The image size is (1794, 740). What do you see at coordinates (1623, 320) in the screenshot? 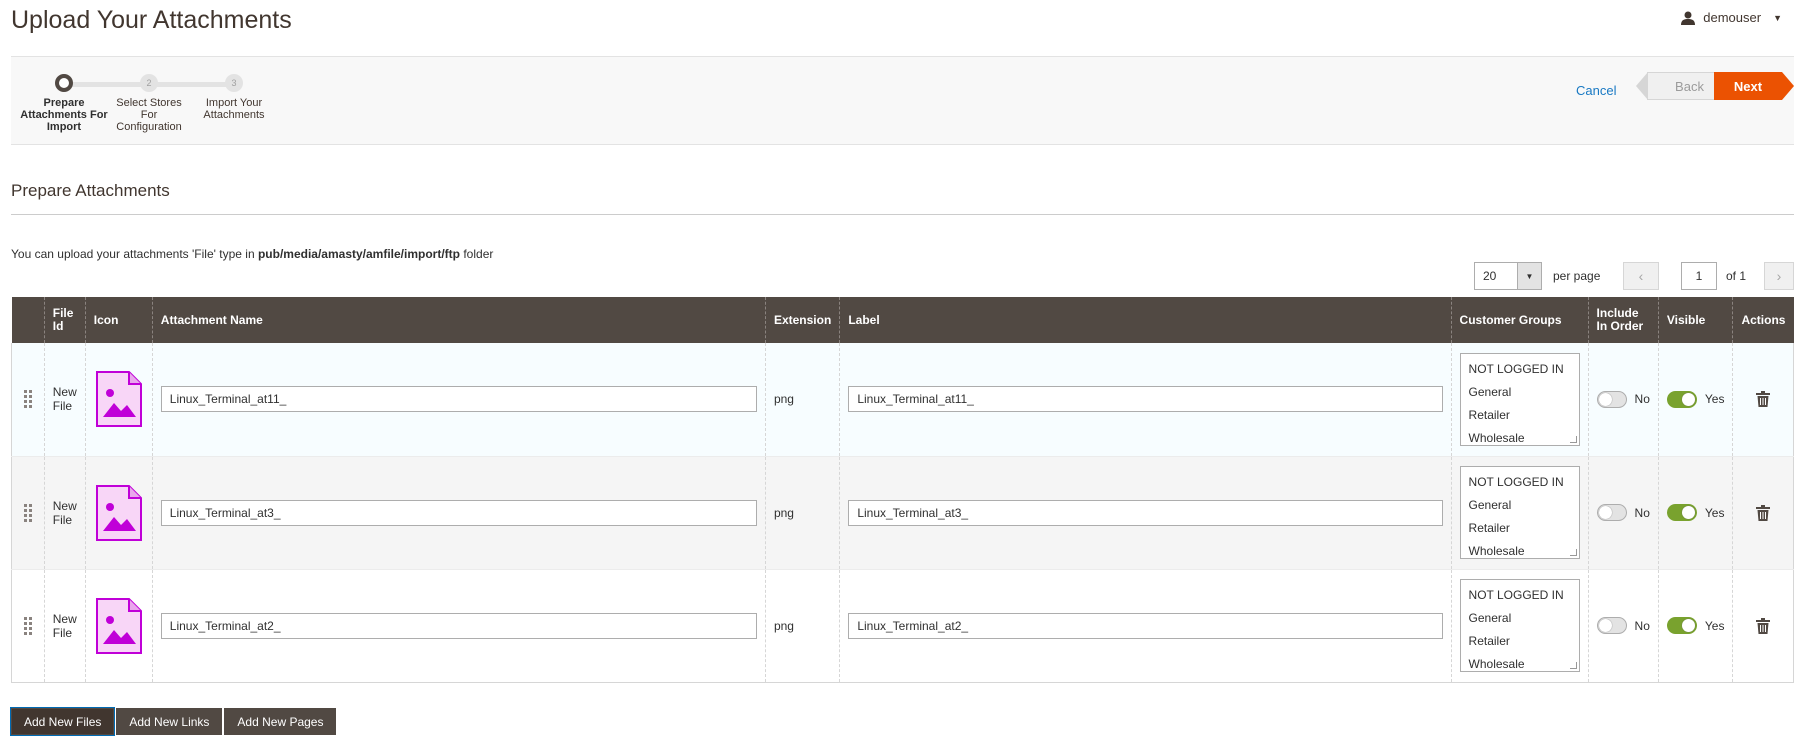
I see `column-include-in-order: Include In Order` at bounding box center [1623, 320].